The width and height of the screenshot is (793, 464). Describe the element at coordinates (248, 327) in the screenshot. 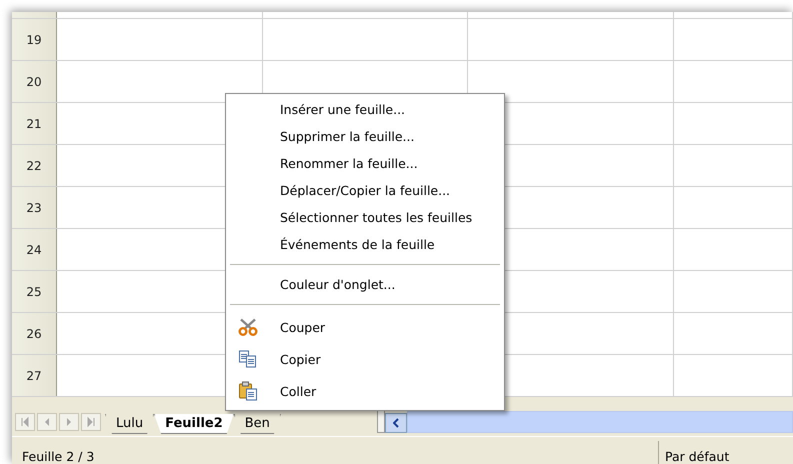

I see `scissors-icon` at that location.